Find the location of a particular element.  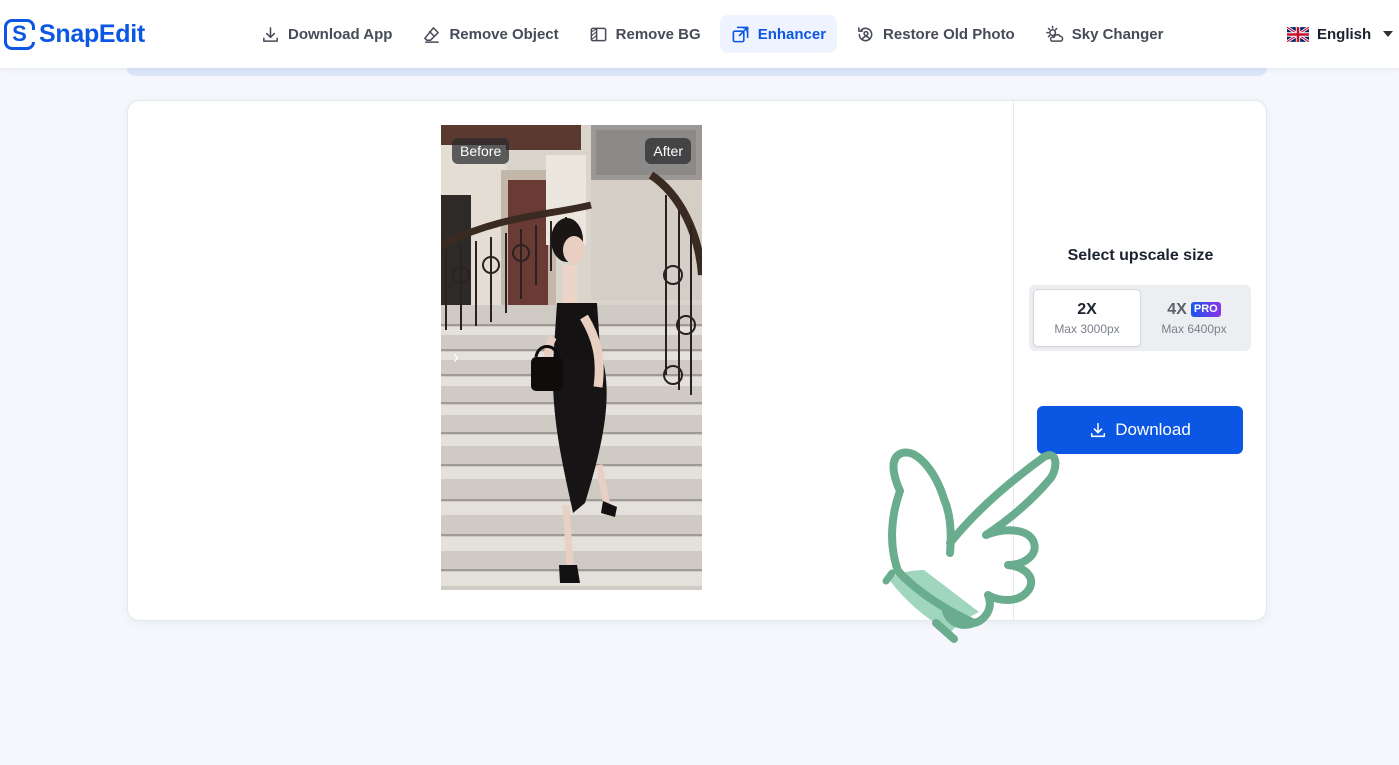

option-label: 4X PRO is located at coordinates (1194, 309).